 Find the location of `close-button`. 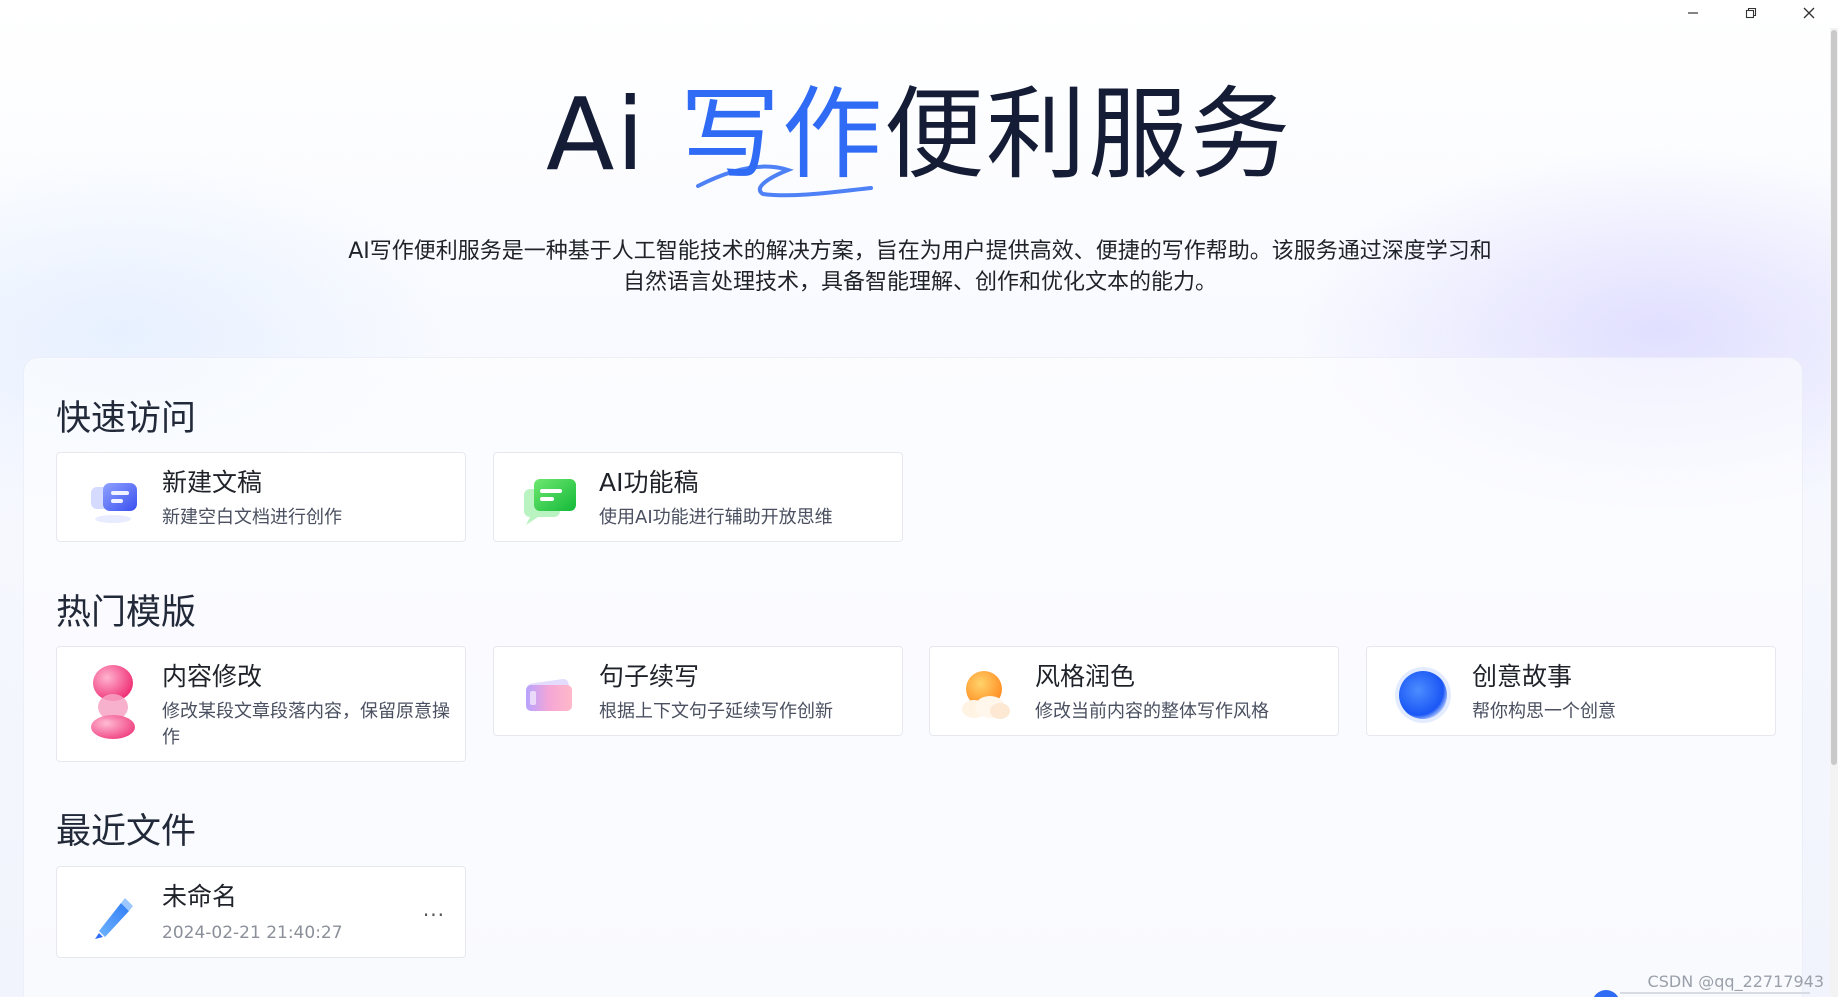

close-button is located at coordinates (1809, 13).